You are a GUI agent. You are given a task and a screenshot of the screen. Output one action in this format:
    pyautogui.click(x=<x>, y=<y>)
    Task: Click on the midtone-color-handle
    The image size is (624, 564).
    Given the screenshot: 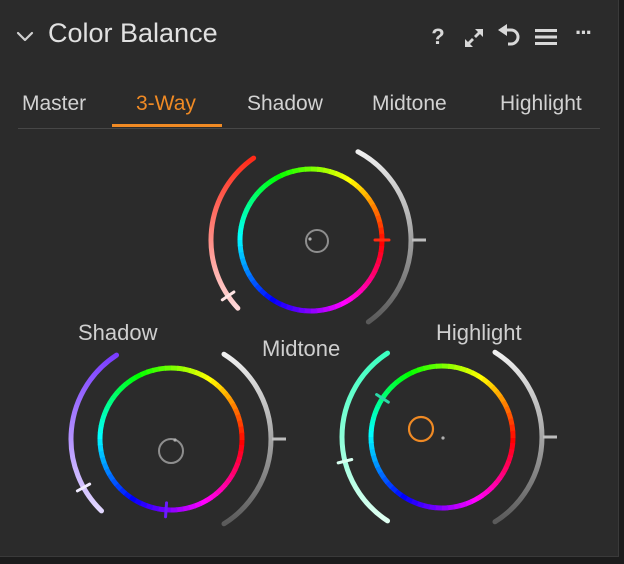 What is the action you would take?
    pyautogui.click(x=317, y=241)
    